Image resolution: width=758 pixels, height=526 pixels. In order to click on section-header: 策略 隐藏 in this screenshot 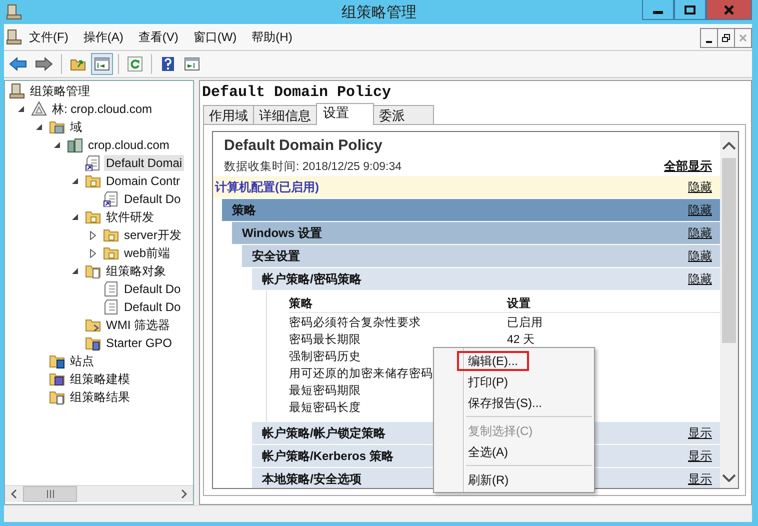, I will do `click(471, 210)`.